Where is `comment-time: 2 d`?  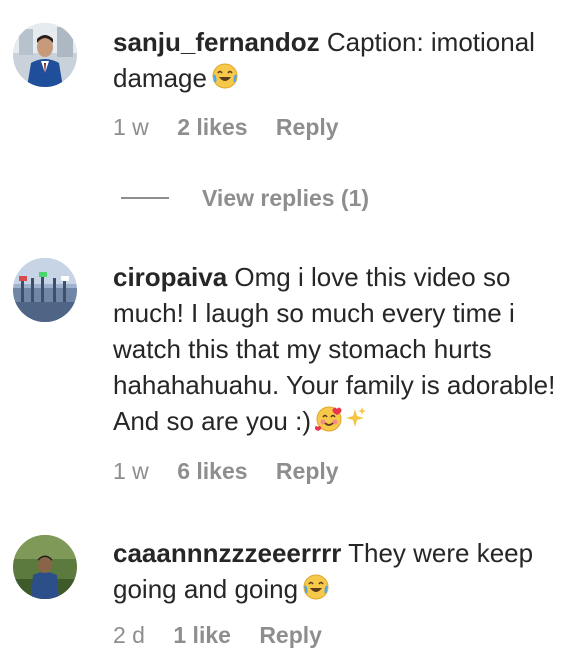 comment-time: 2 d is located at coordinates (129, 635).